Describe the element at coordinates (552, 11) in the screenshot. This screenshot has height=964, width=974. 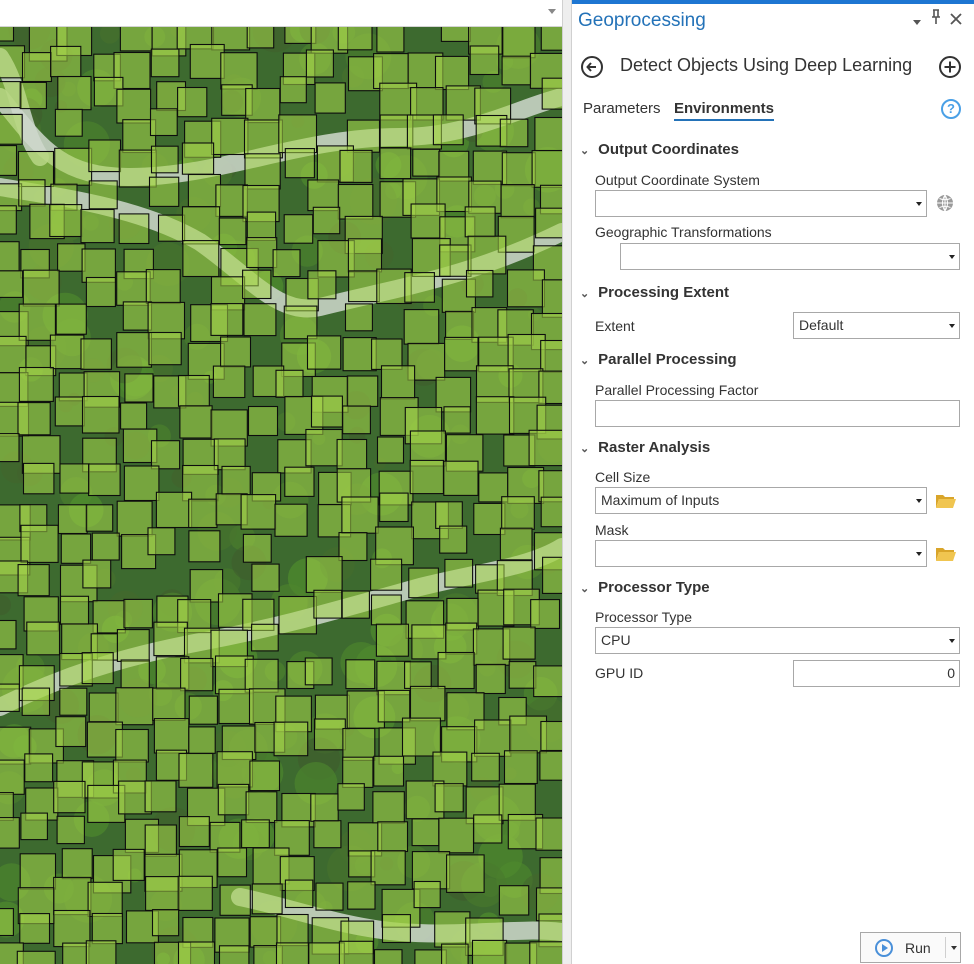
I see `map-options-dropdown-icon` at that location.